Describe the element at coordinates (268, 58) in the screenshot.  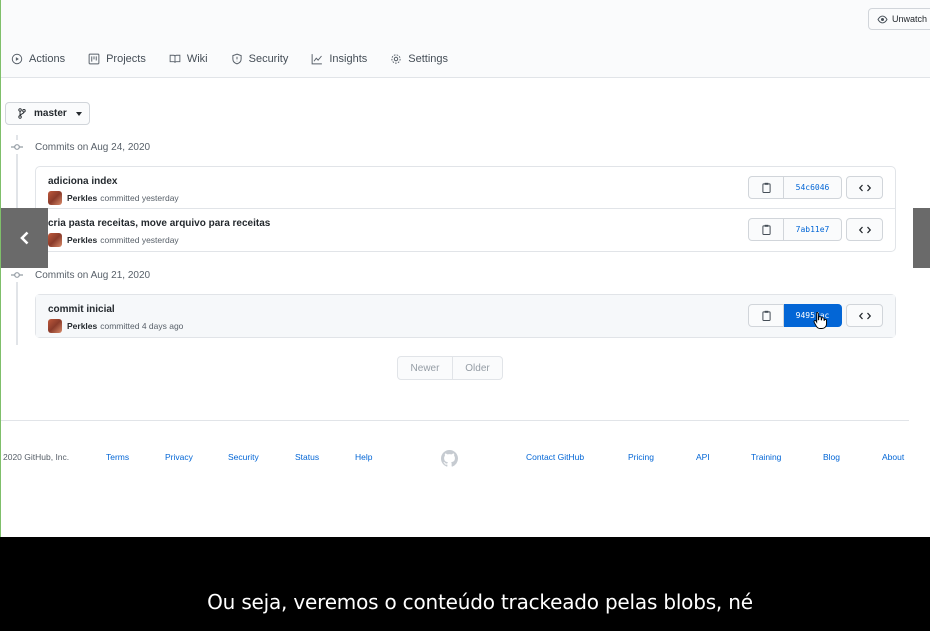
I see `tab-label: Security` at that location.